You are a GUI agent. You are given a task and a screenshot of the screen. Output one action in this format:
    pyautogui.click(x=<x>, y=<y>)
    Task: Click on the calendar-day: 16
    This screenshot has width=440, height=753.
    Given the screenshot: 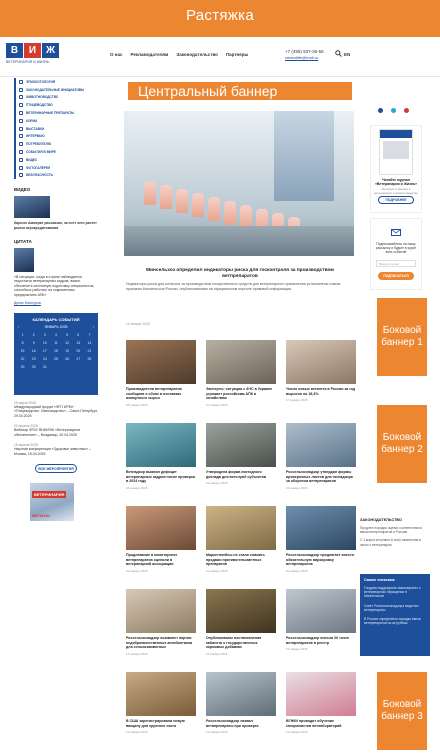 What is the action you would take?
    pyautogui.click(x=33, y=351)
    